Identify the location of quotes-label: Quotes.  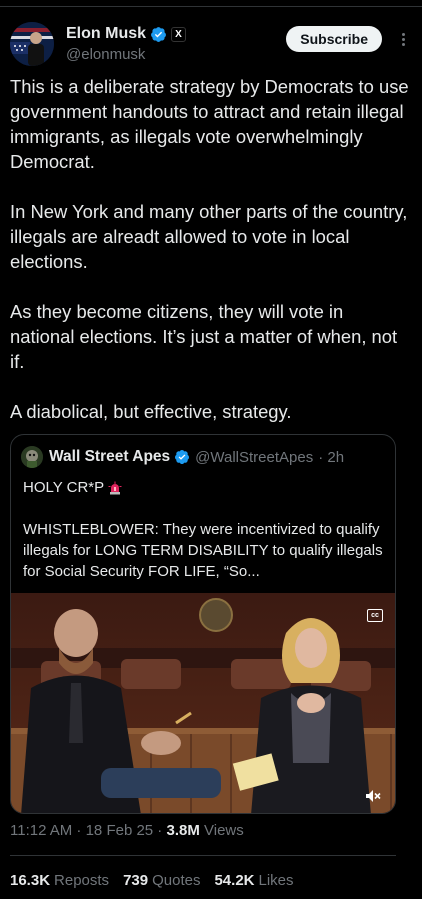
(176, 880).